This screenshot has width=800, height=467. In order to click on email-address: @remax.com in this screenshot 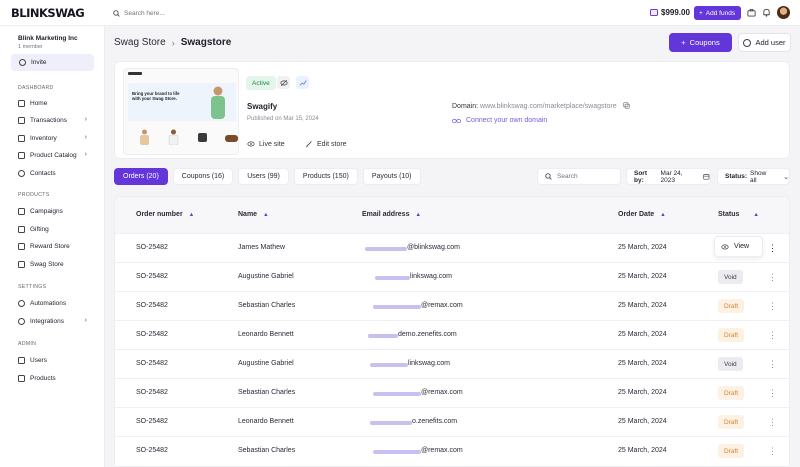, I will do `click(442, 450)`.